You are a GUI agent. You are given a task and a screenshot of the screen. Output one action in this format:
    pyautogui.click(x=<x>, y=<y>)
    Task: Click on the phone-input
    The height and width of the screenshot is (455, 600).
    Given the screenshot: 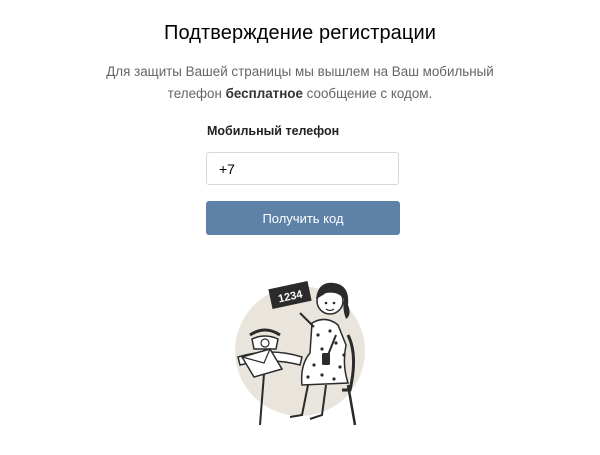 What is the action you would take?
    pyautogui.click(x=302, y=168)
    